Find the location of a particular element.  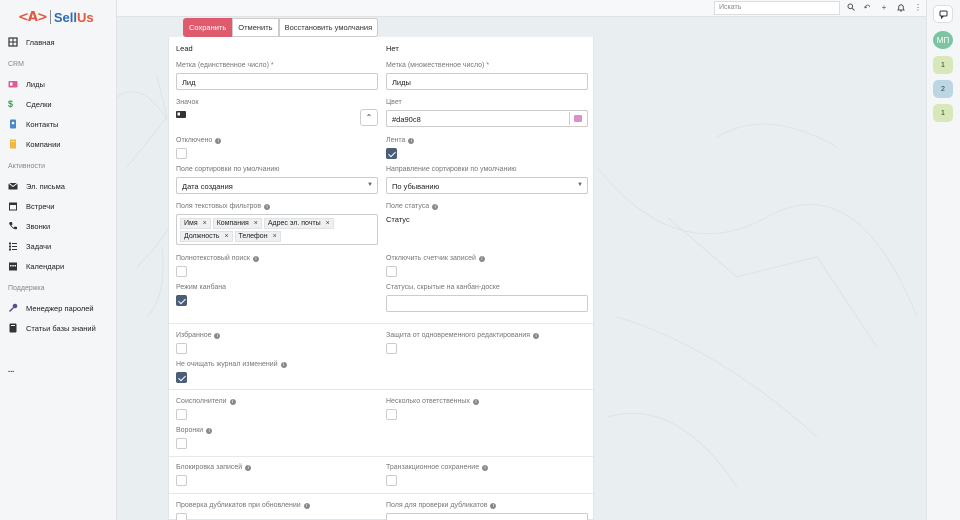

sidebar-section-crm: CRM is located at coordinates (16, 64).